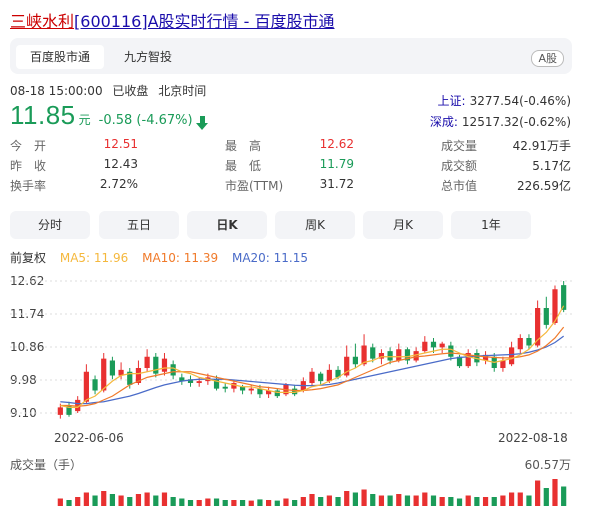 The height and width of the screenshot is (513, 597). Describe the element at coordinates (547, 465) in the screenshot. I see `volume-max-label: 60.57万` at that location.